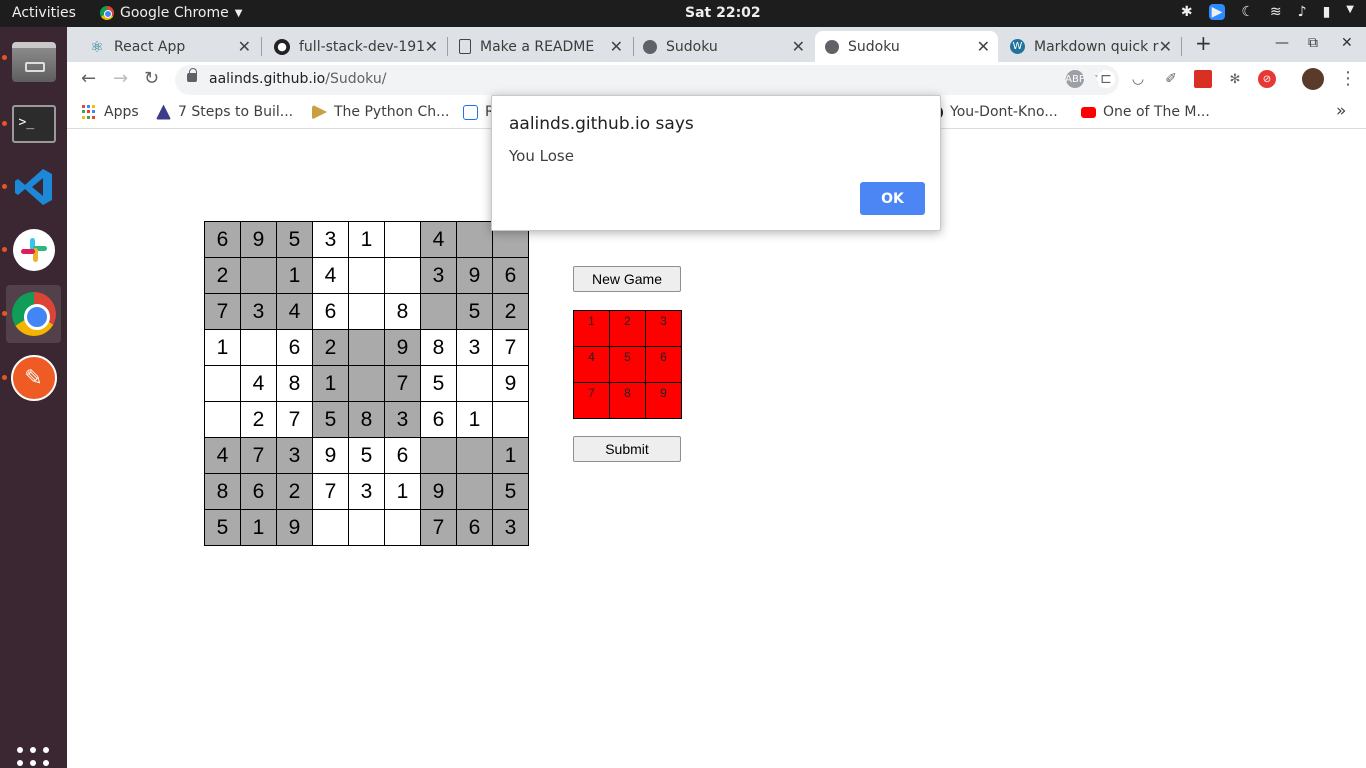  I want to click on forward-button: →, so click(120, 78).